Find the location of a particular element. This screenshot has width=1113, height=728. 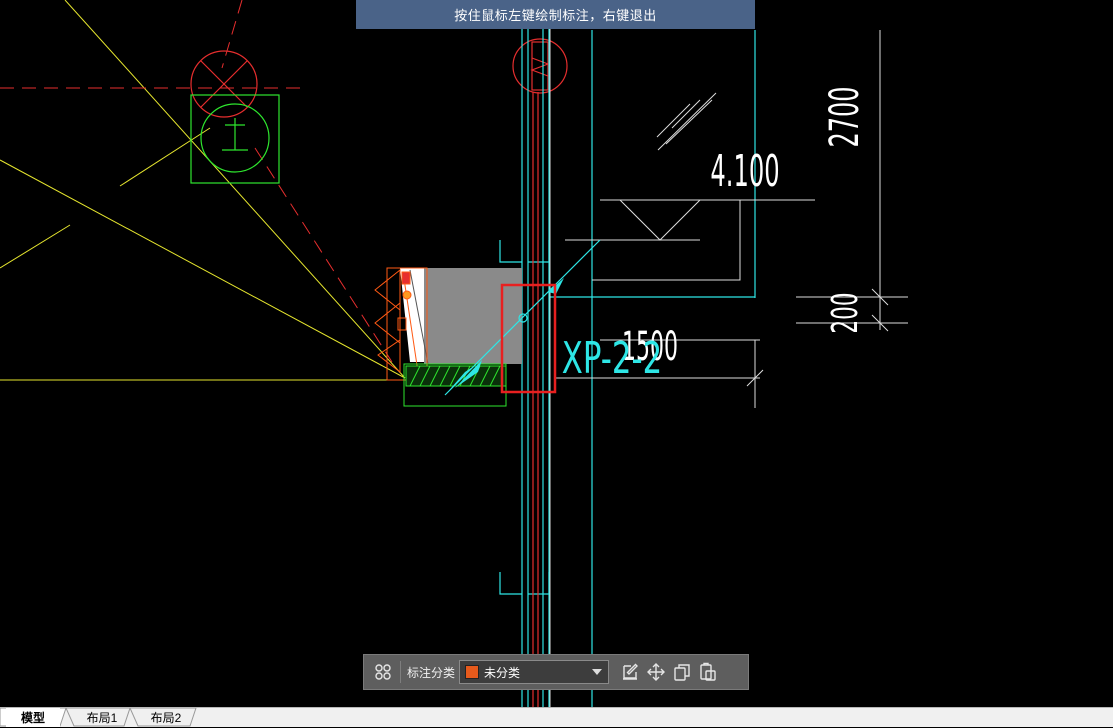

annotation-toolbar: 标注分类 未分类 is located at coordinates (556, 672).